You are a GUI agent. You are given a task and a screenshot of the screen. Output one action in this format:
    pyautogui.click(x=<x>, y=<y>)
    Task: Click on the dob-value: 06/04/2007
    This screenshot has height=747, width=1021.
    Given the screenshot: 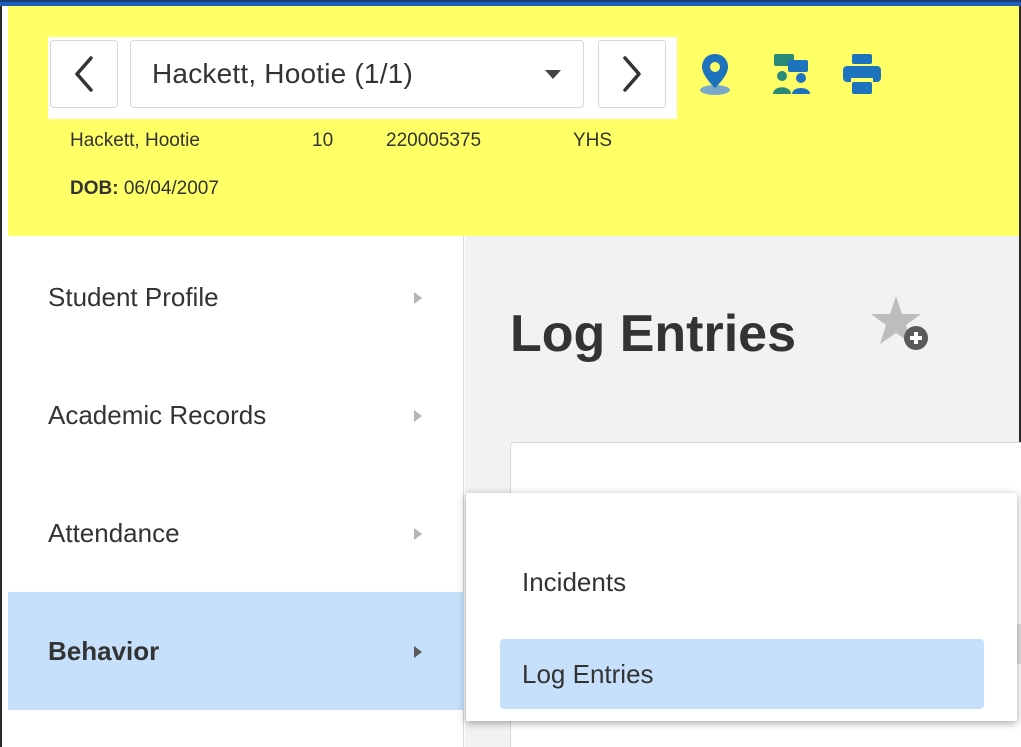 What is the action you would take?
    pyautogui.click(x=171, y=188)
    